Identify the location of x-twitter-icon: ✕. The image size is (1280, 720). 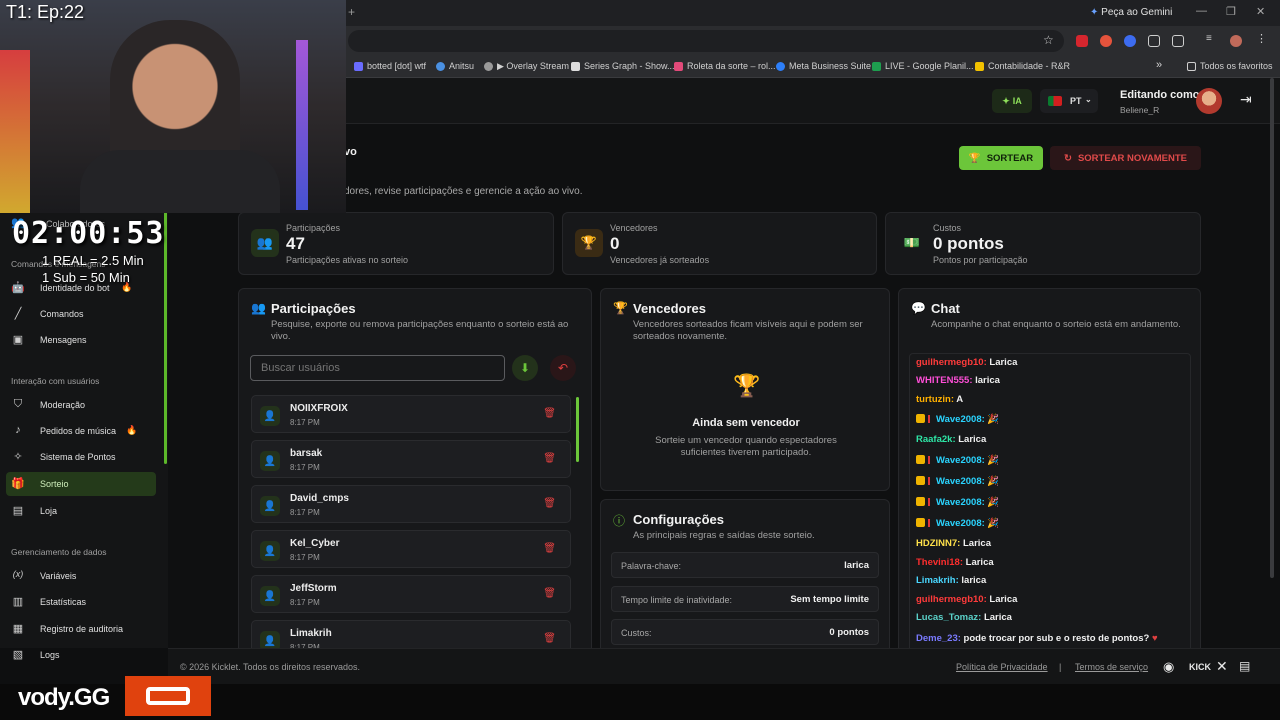
(1222, 666).